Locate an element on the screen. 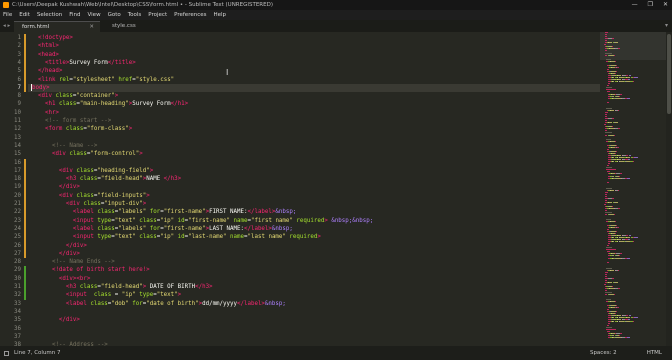 The image size is (672, 360). code-line: <html> is located at coordinates (45, 46).